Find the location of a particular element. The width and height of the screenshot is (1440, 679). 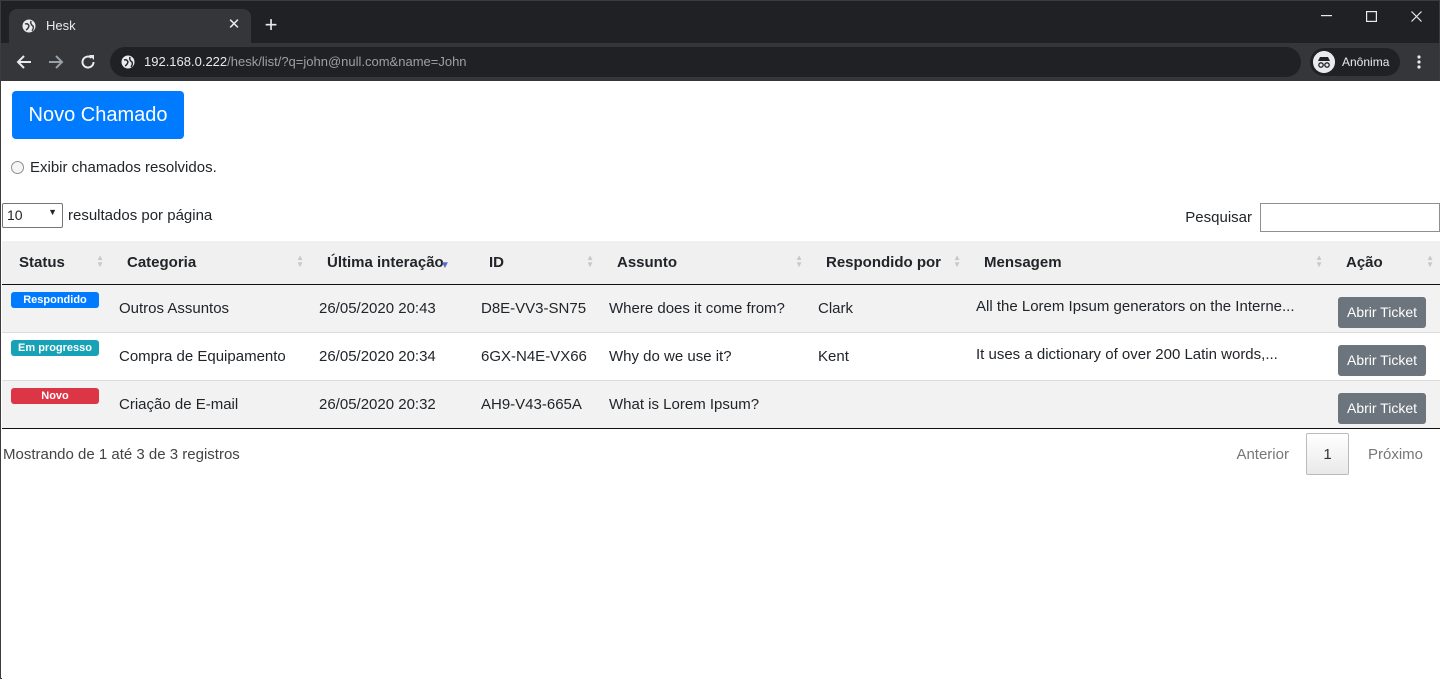

status-cell: Novo is located at coordinates (56, 404).